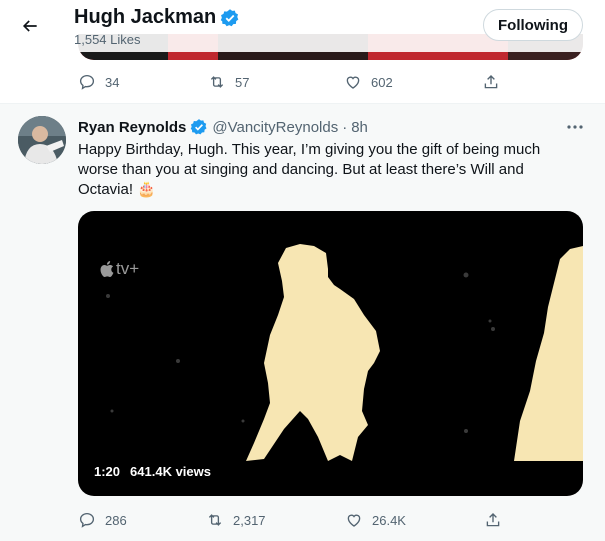 The height and width of the screenshot is (541, 605). I want to click on tweet-header: Ryan Reynolds @VancityReynolds · 8h, so click(223, 127).